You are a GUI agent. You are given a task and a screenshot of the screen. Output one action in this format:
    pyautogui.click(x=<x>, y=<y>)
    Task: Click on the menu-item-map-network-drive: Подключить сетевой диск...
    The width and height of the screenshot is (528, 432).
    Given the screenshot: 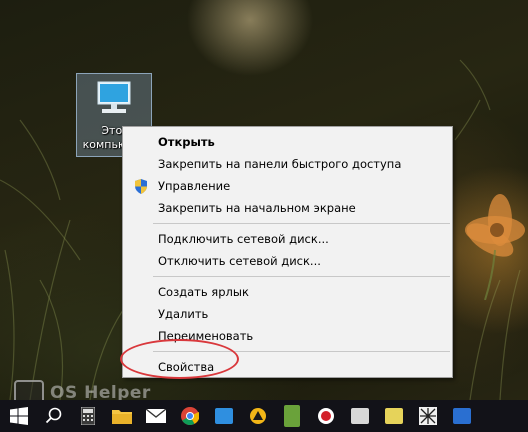 What is the action you would take?
    pyautogui.click(x=287, y=239)
    